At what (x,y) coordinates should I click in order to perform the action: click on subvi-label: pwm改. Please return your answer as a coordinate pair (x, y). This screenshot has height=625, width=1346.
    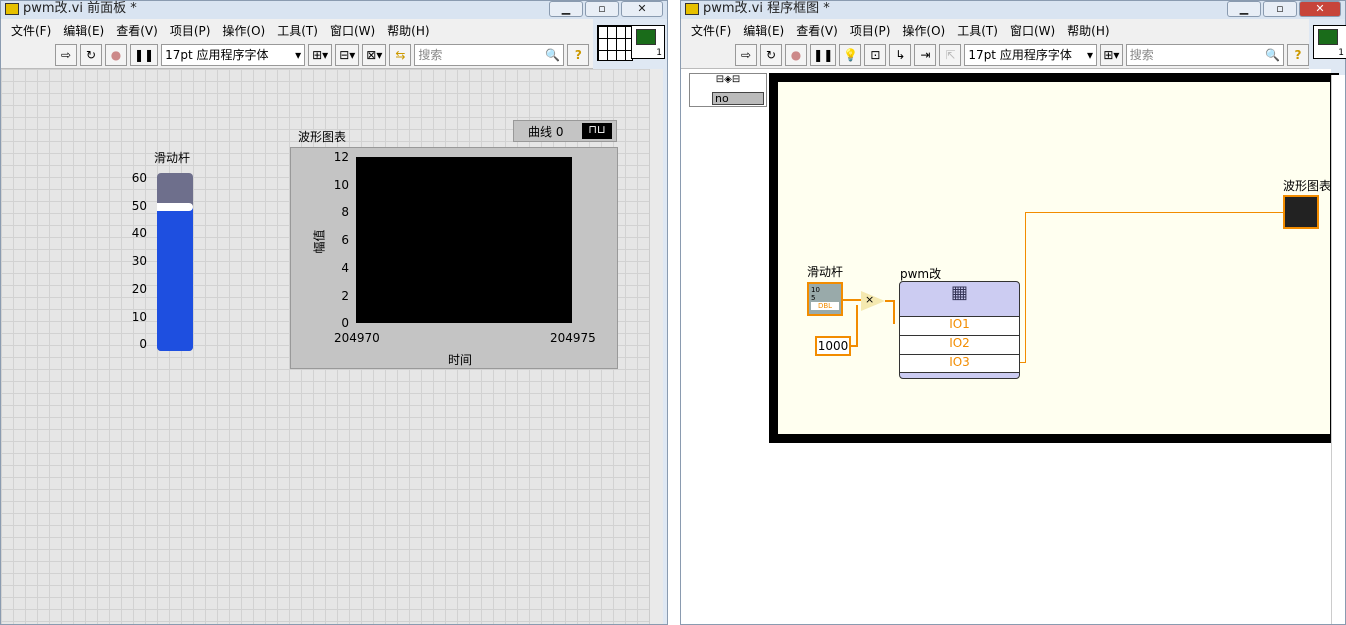
    Looking at the image, I should click on (921, 274).